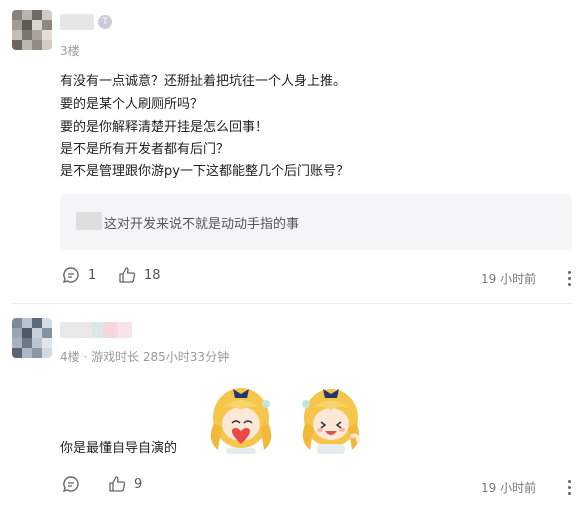 Image resolution: width=584 pixels, height=514 pixels. Describe the element at coordinates (70, 51) in the screenshot. I see `floor-label: 3楼` at that location.